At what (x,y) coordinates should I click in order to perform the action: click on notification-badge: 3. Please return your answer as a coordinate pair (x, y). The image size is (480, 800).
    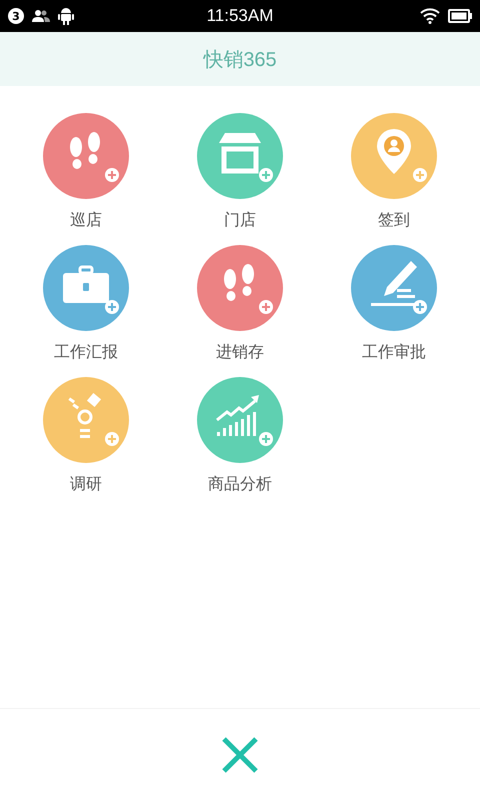
    Looking at the image, I should click on (16, 16).